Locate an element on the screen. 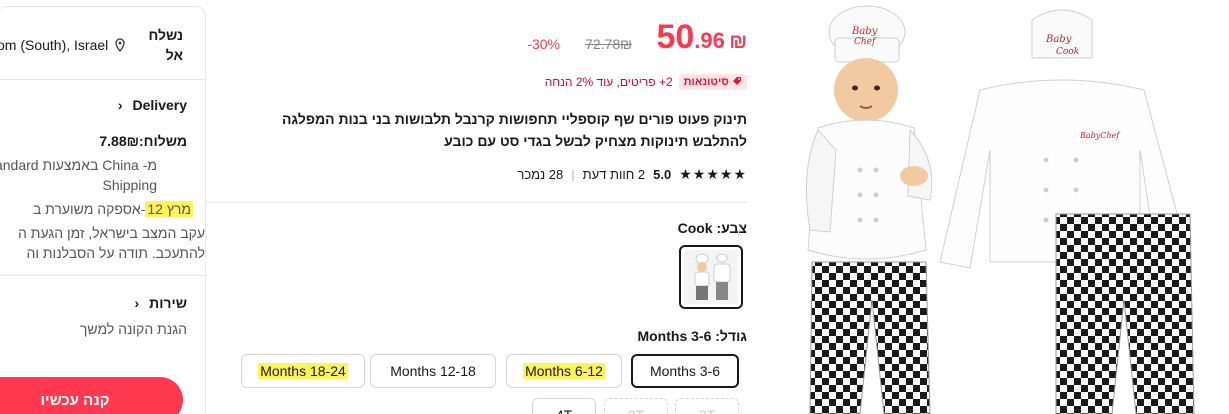 The height and width of the screenshot is (414, 1229). color-swatch-cook is located at coordinates (711, 277).